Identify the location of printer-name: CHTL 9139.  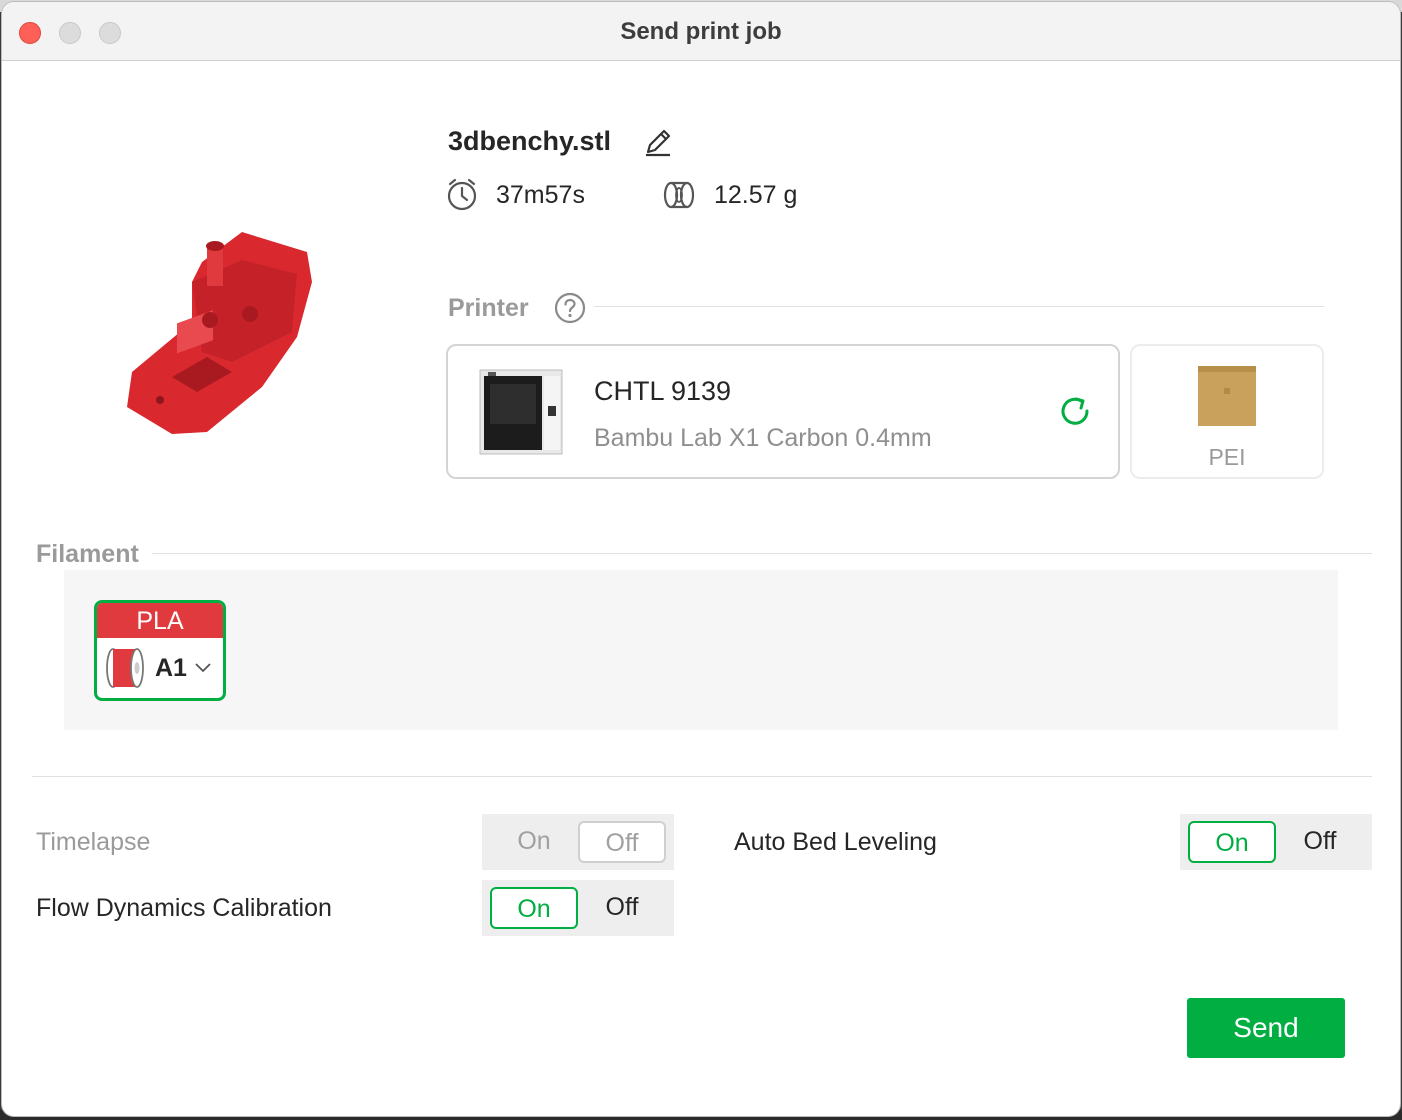
(663, 391).